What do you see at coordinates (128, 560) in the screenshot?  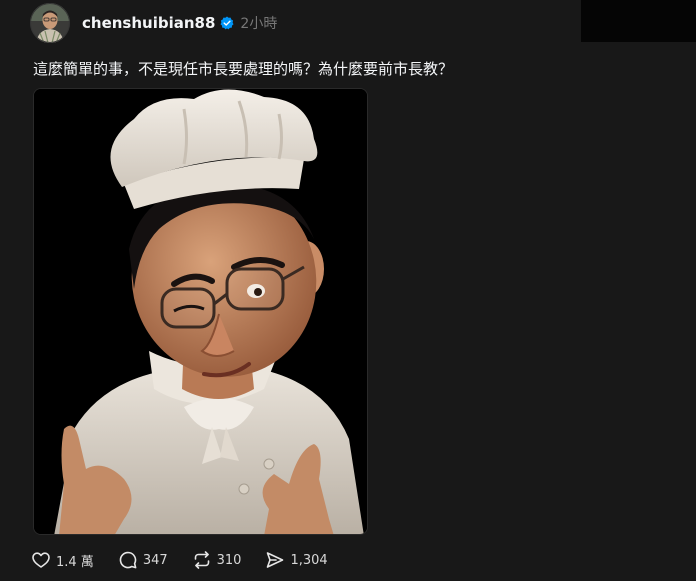 I see `comment-icon` at bounding box center [128, 560].